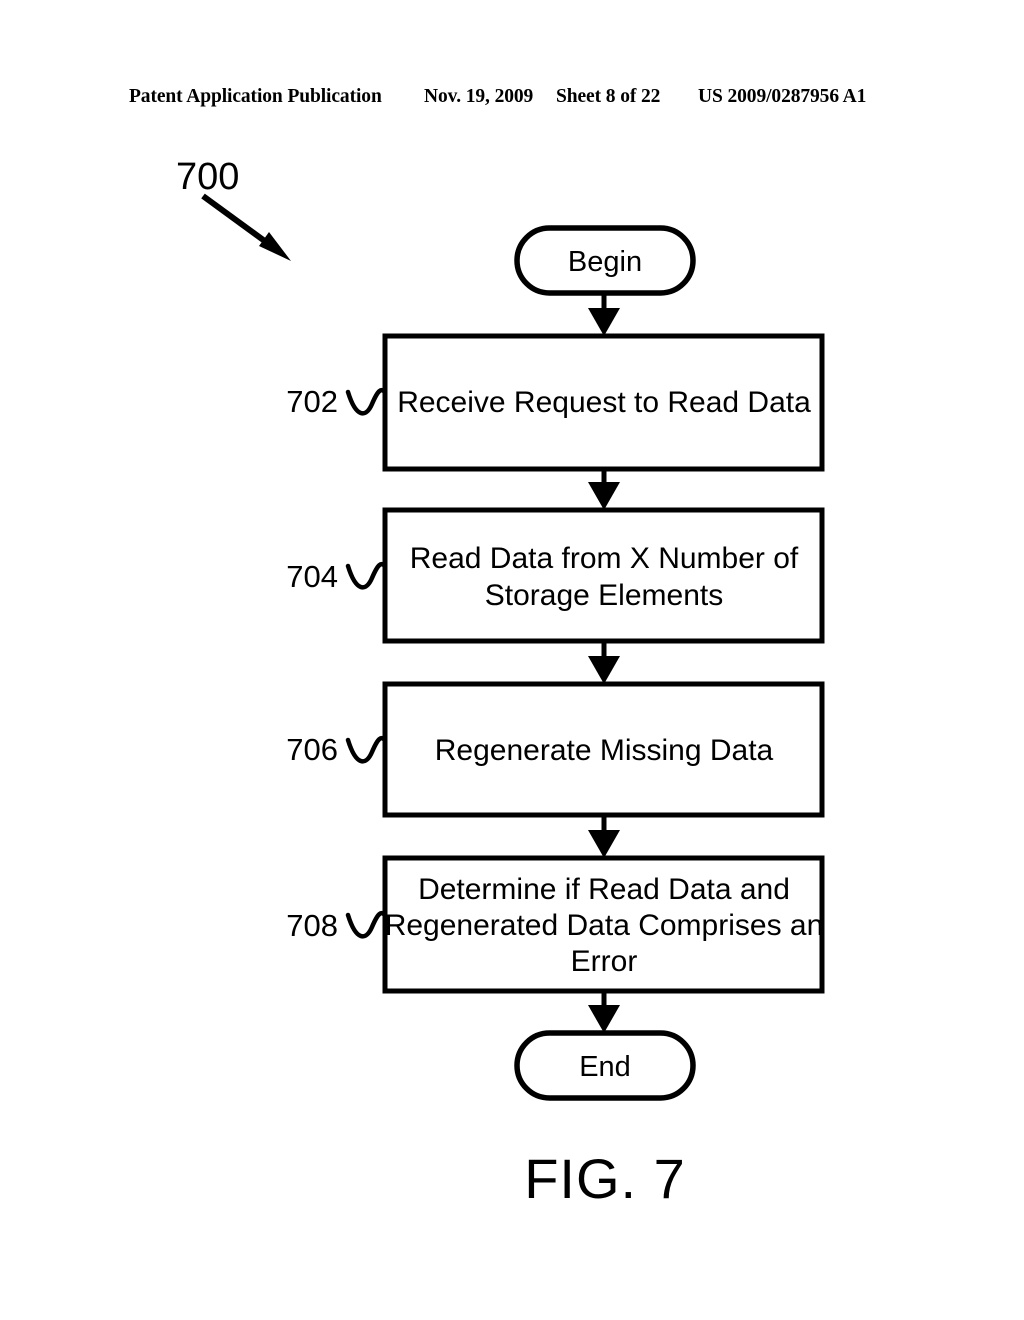  Describe the element at coordinates (312, 401) in the screenshot. I see `flow-node-702-ref: 702` at that location.